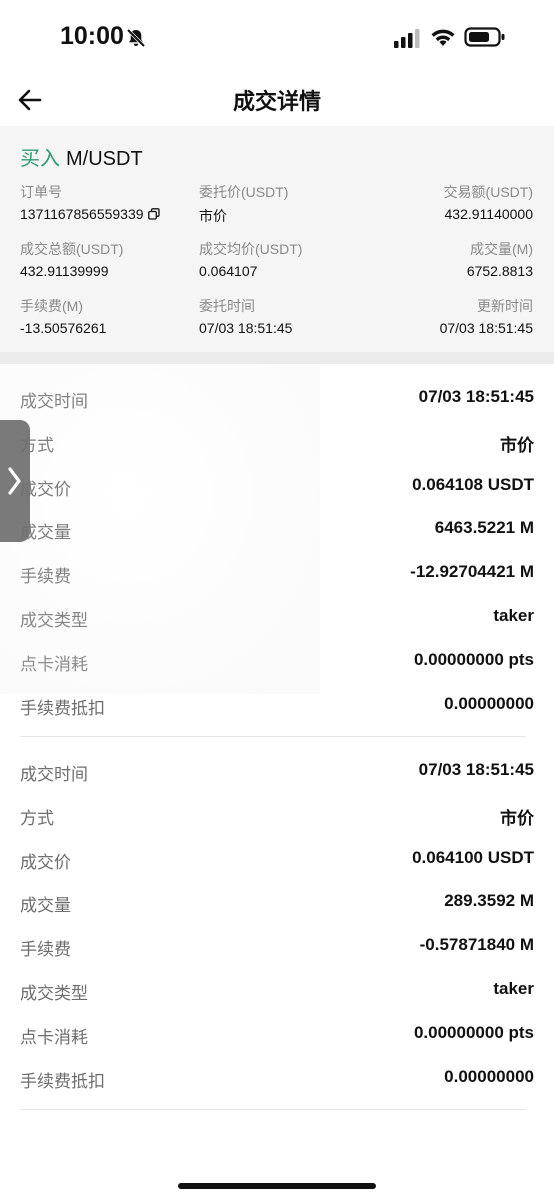 The image size is (554, 1200). I want to click on order-side: 买入, so click(40, 158).